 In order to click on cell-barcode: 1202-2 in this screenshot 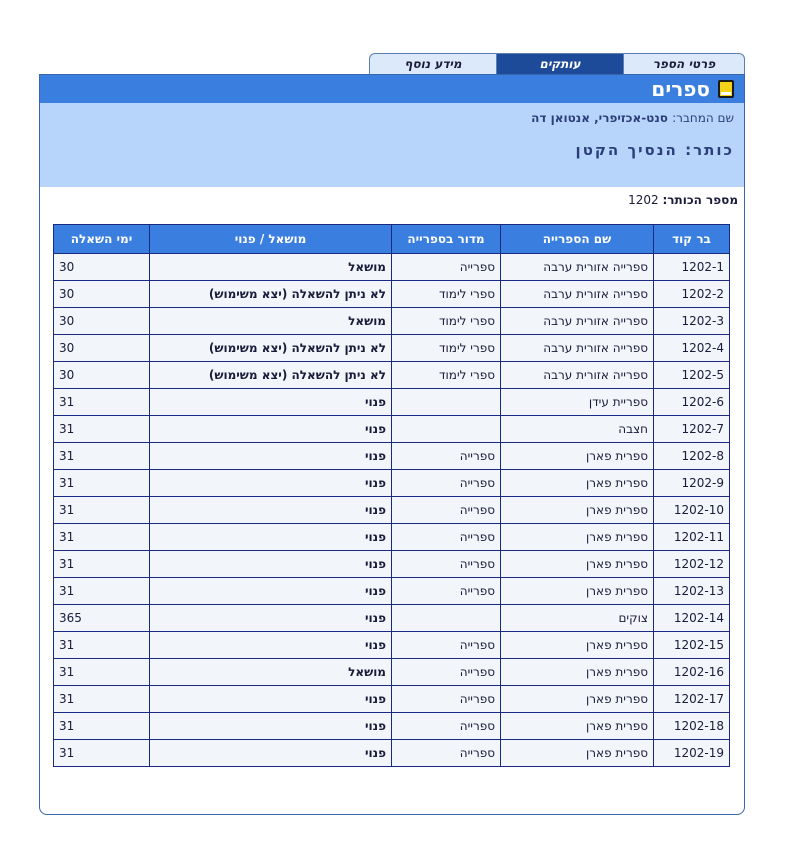, I will do `click(691, 294)`.